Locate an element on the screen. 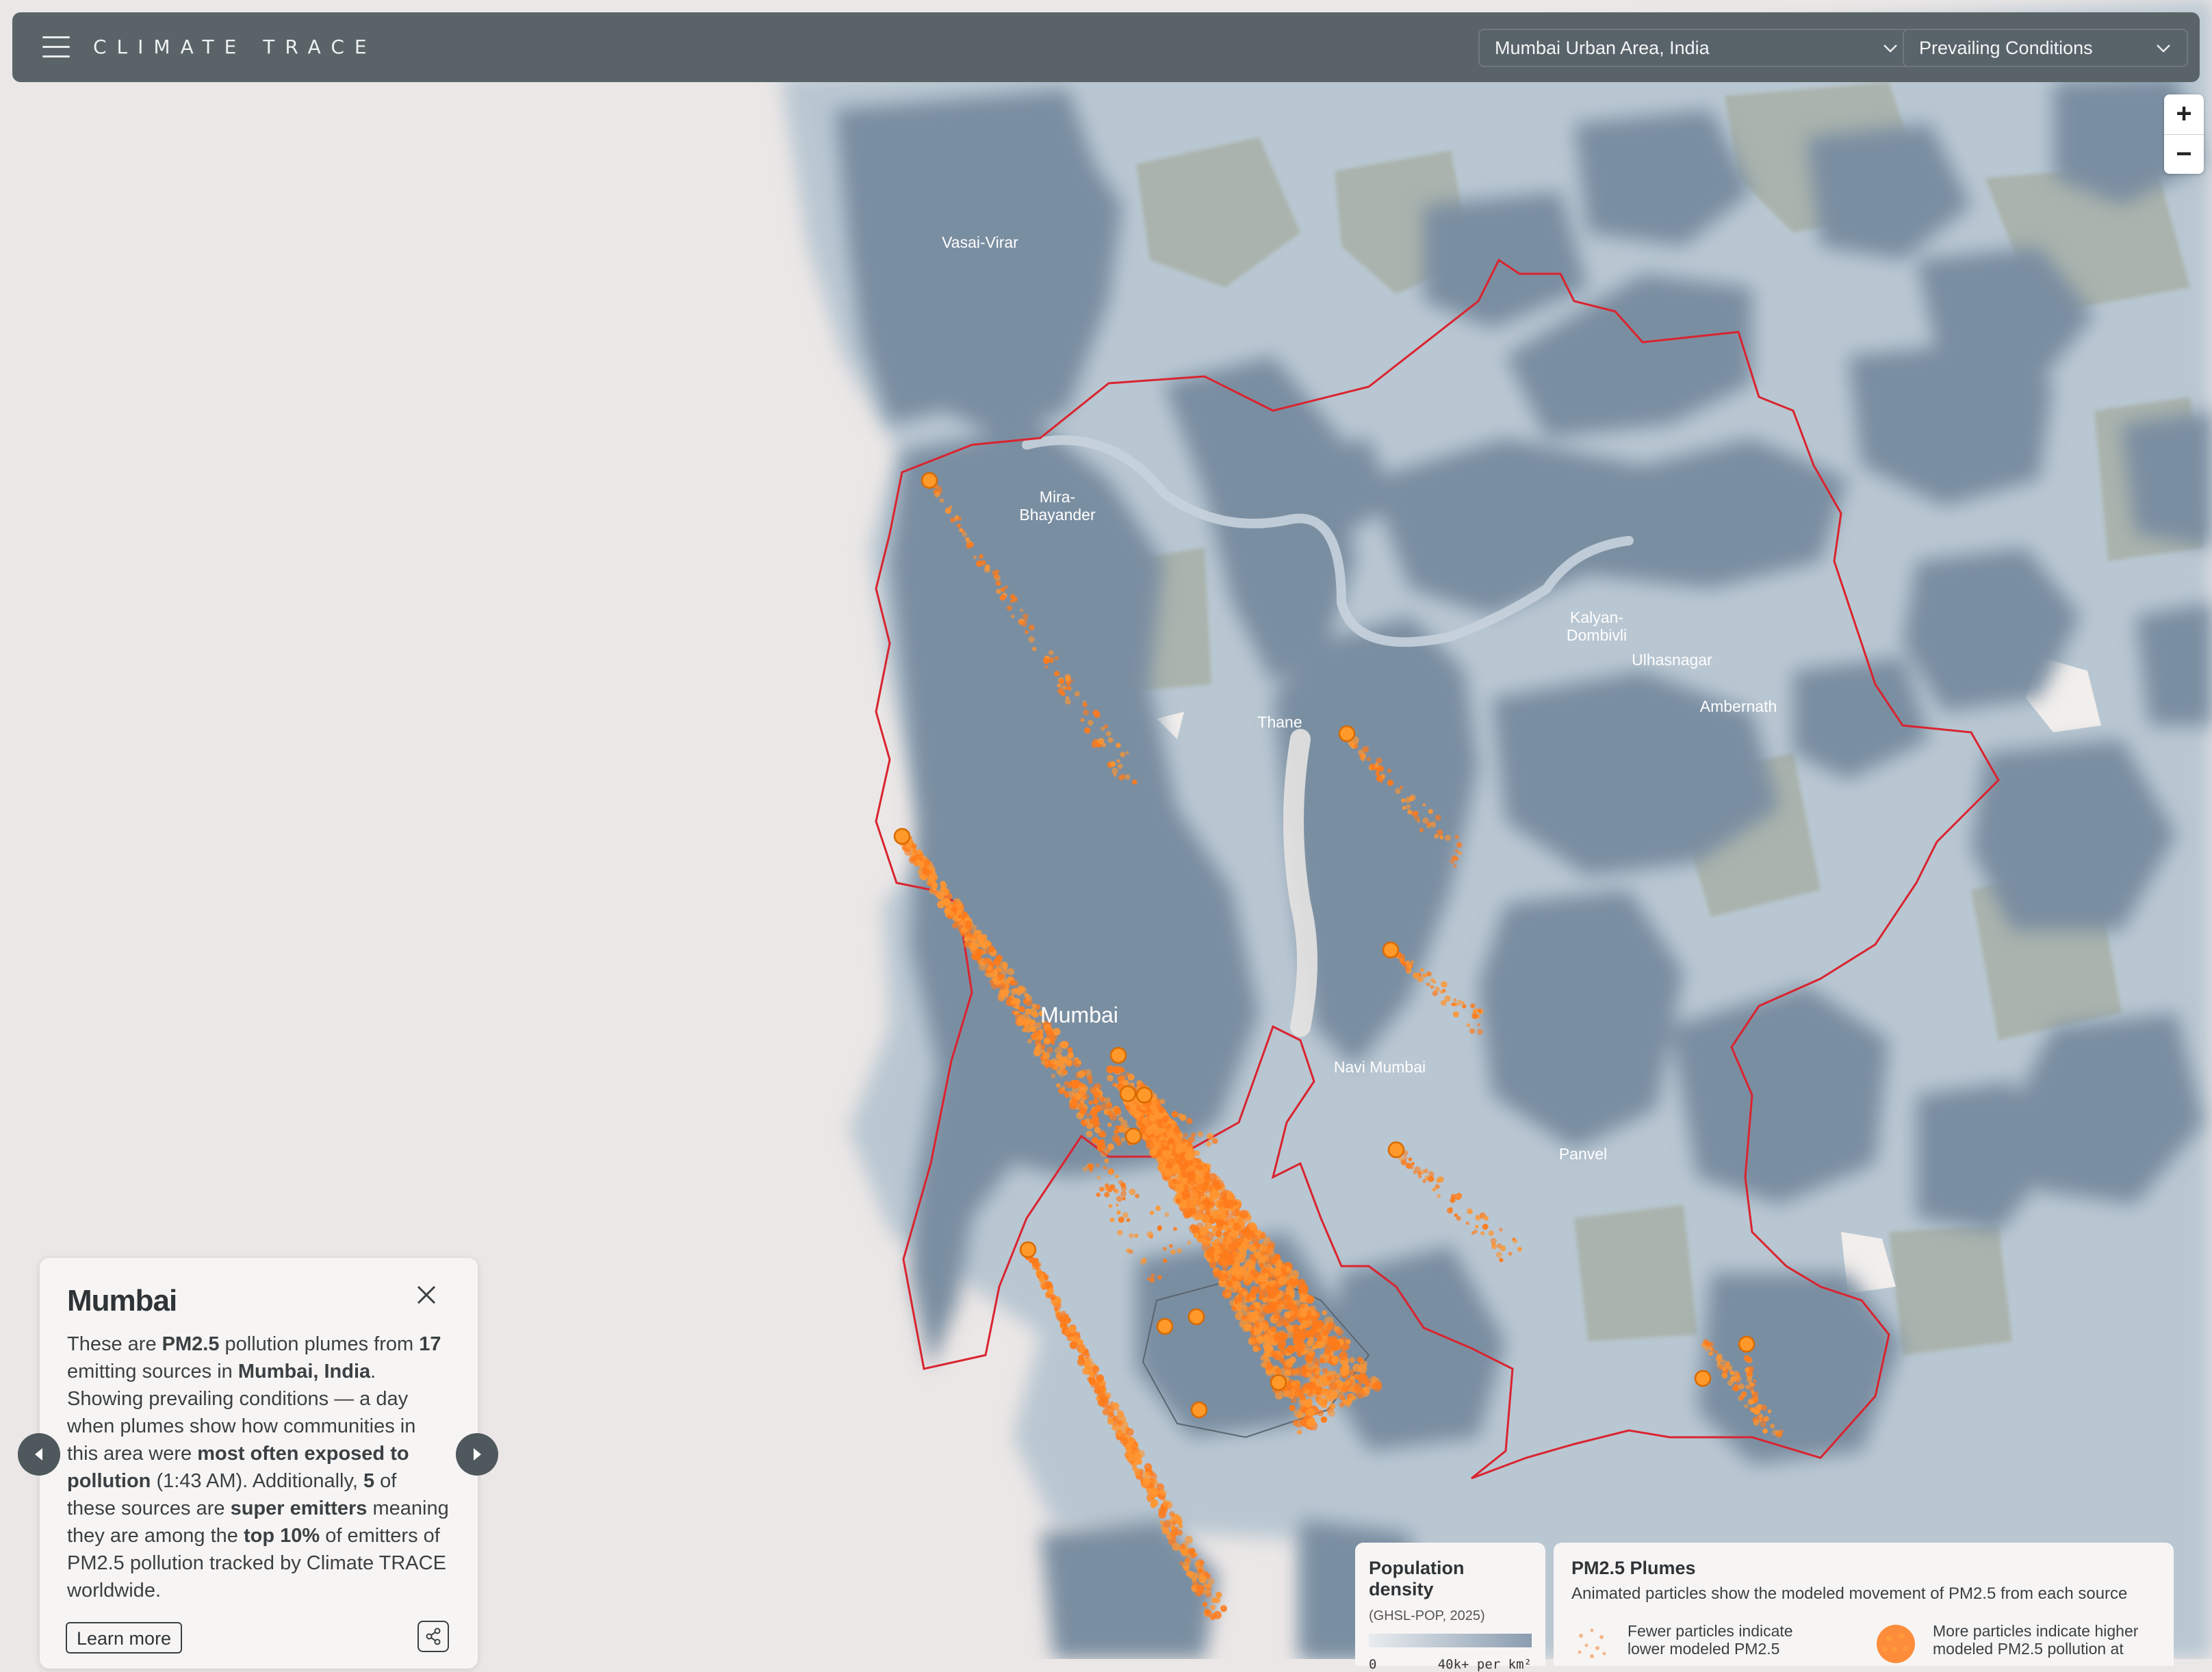  next-button is located at coordinates (477, 1454).